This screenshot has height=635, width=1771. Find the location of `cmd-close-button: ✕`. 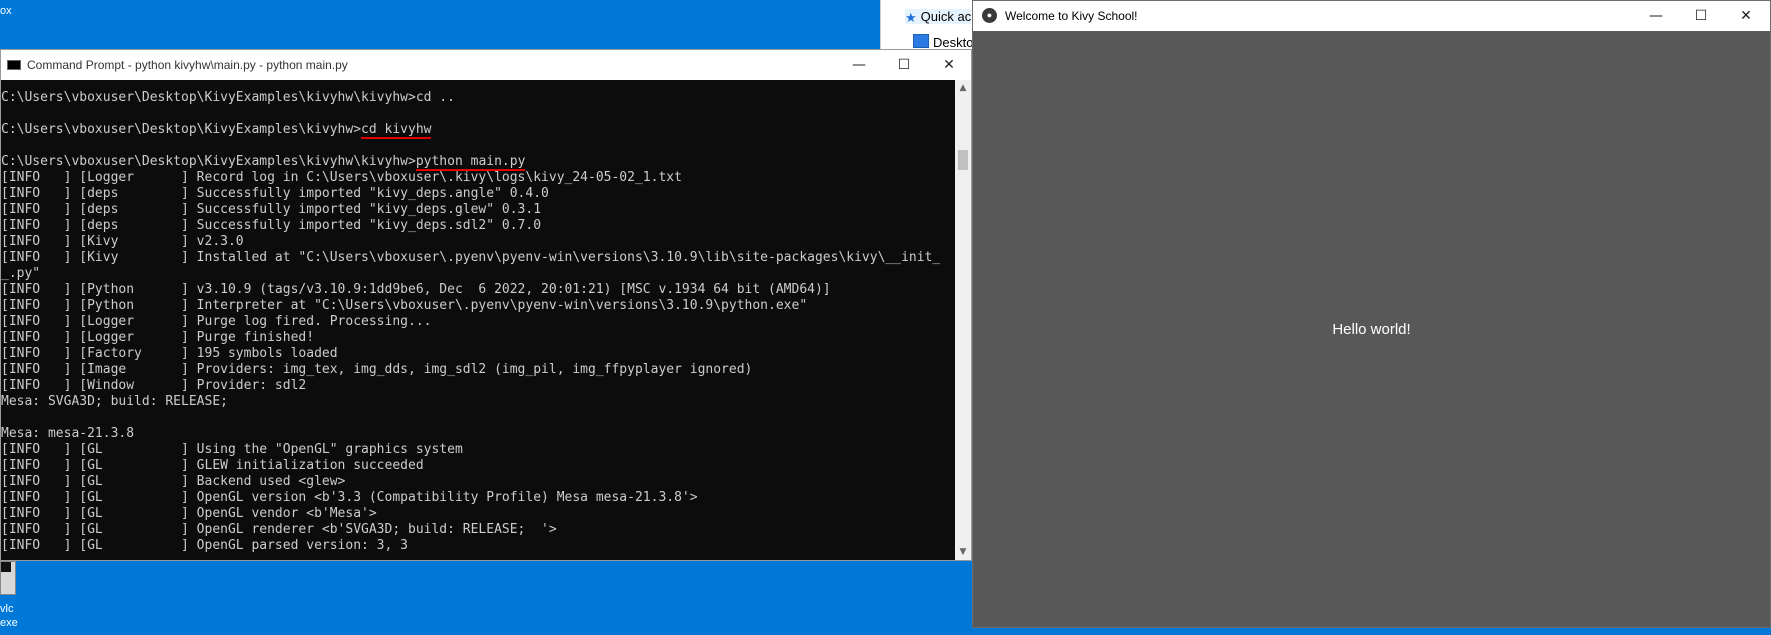

cmd-close-button: ✕ is located at coordinates (949, 65).